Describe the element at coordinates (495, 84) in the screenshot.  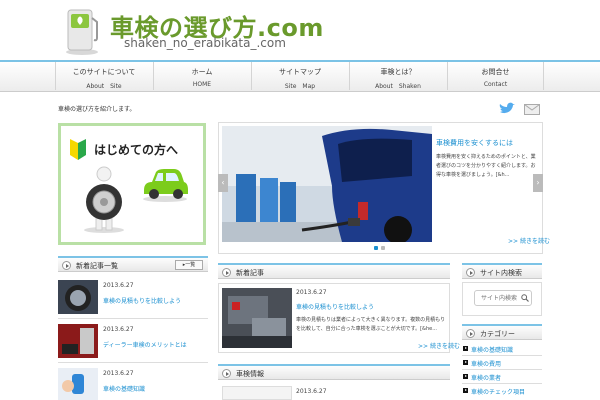
I see `nav-label-en: Contact` at that location.